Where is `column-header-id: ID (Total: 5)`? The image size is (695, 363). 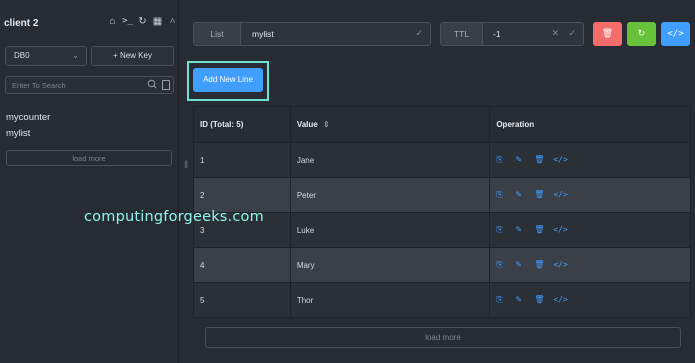 column-header-id: ID (Total: 5) is located at coordinates (242, 124).